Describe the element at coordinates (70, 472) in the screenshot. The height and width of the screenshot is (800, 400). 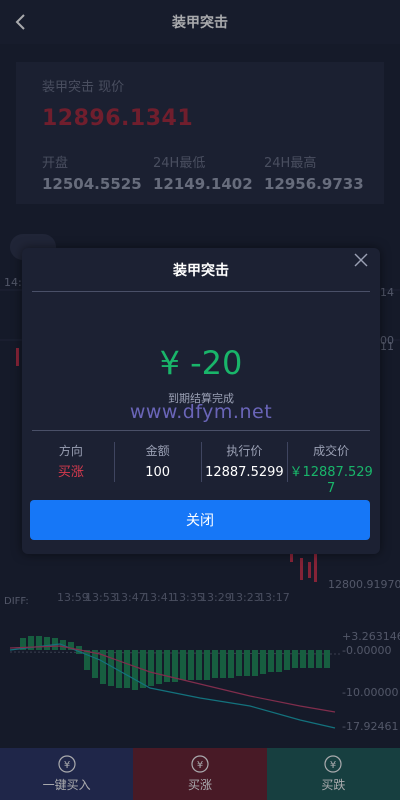
I see `detail-value: 买涨` at that location.